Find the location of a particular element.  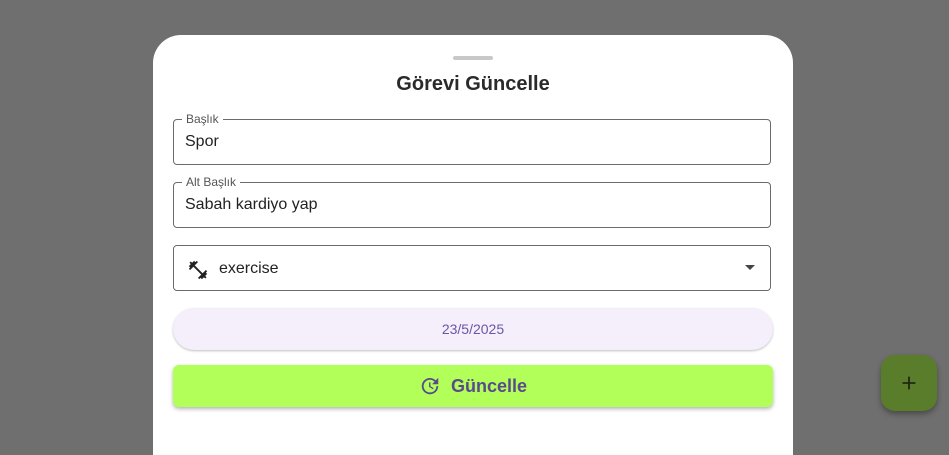

icon-select-value: exercise is located at coordinates (249, 268).